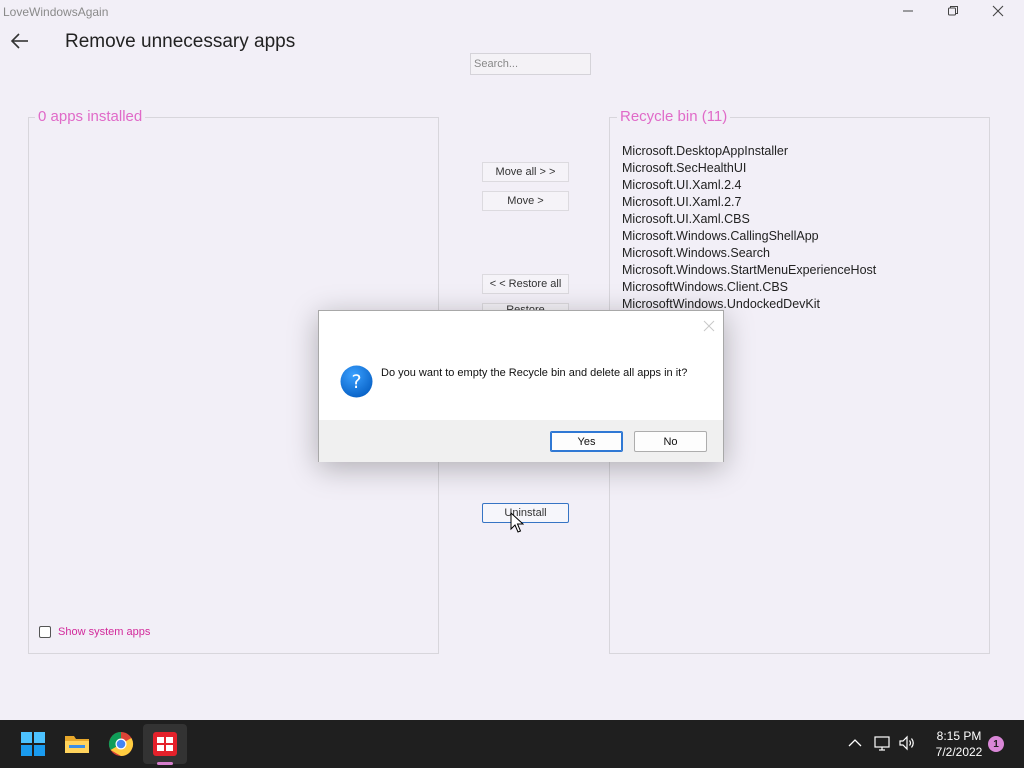 The height and width of the screenshot is (768, 1024). I want to click on chrome-icon, so click(121, 744).